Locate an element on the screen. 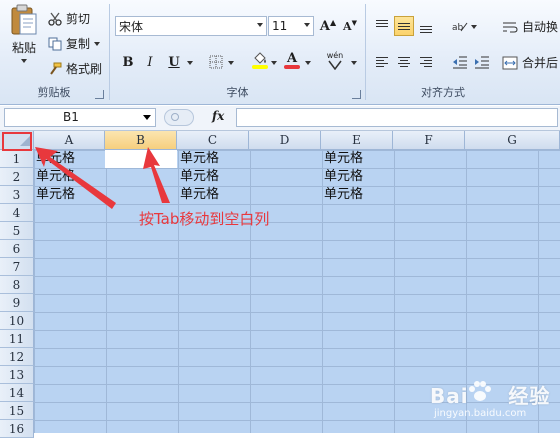 This screenshot has width=560, height=438. format-painter-button: 格式刷 is located at coordinates (75, 68).